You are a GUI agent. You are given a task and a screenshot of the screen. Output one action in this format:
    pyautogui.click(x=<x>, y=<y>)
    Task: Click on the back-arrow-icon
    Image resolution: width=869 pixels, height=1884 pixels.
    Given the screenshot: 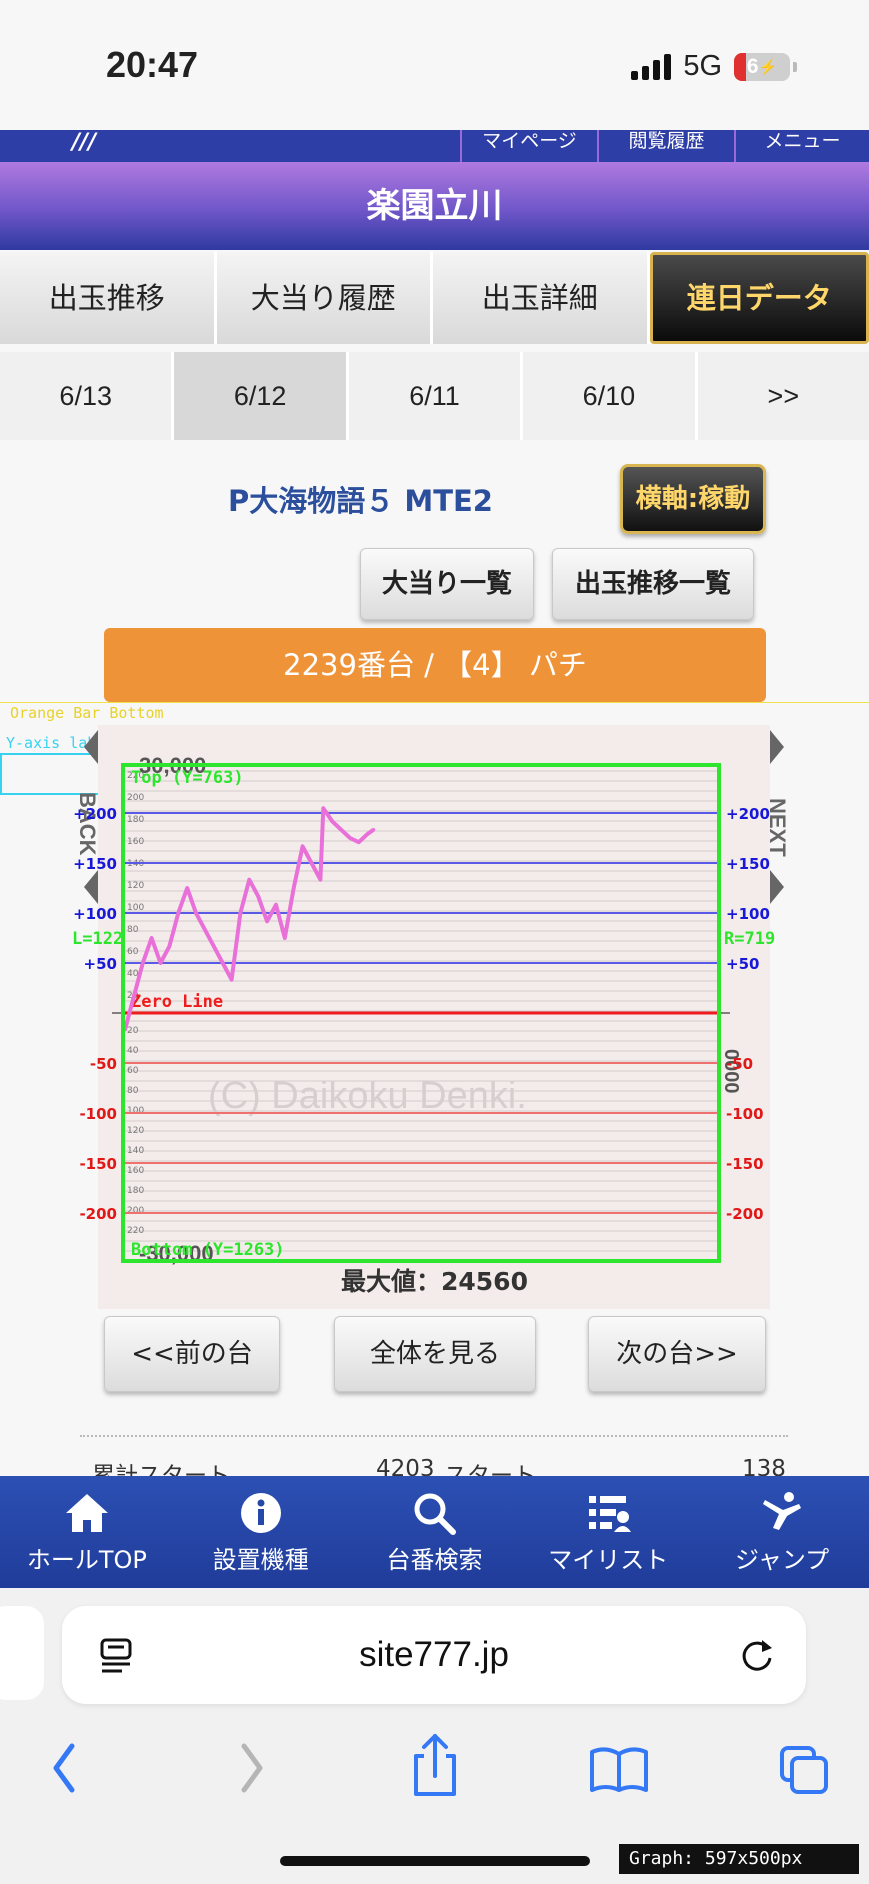 What is the action you would take?
    pyautogui.click(x=91, y=747)
    